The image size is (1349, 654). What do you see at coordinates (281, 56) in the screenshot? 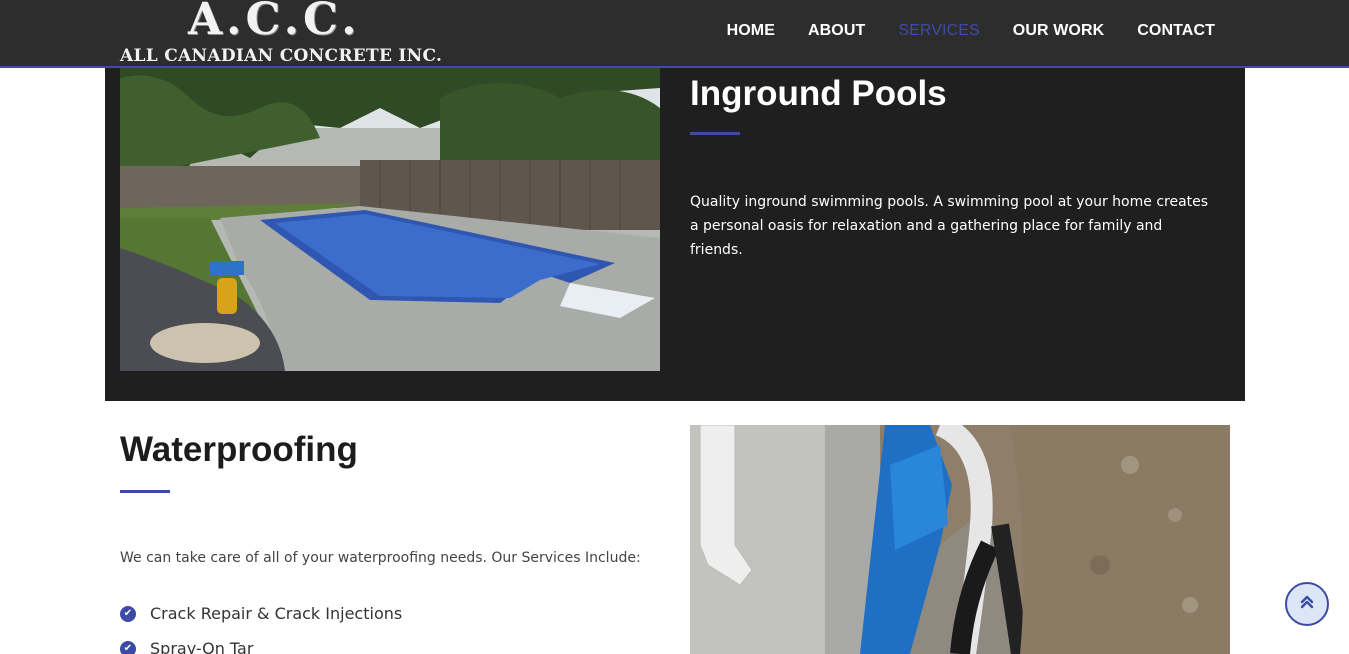
I see `logo-company-name: ALL CANADIAN CONCRETE INC.` at bounding box center [281, 56].